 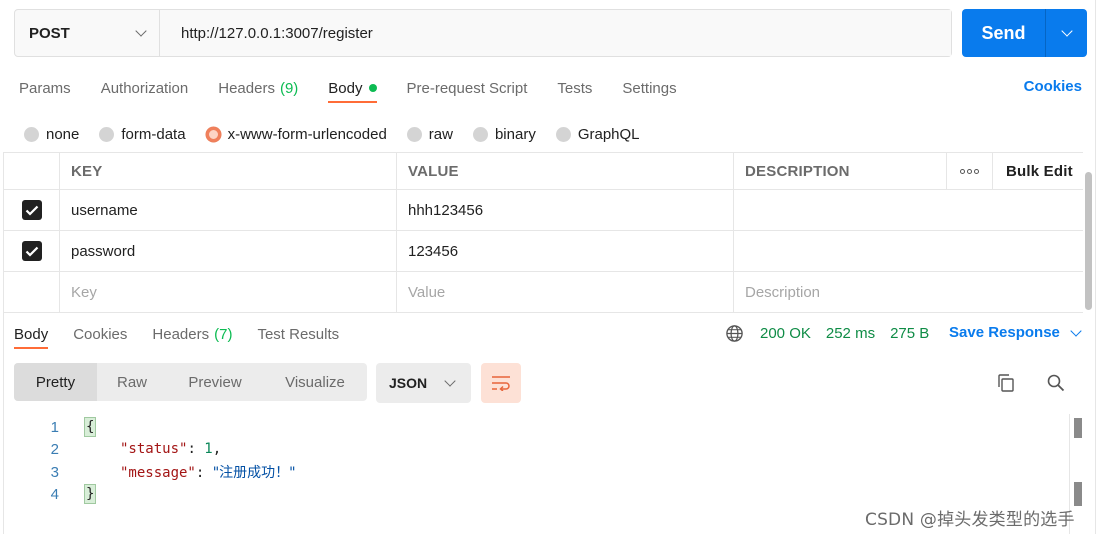 What do you see at coordinates (565, 171) in the screenshot?
I see `header-value: VALUE` at bounding box center [565, 171].